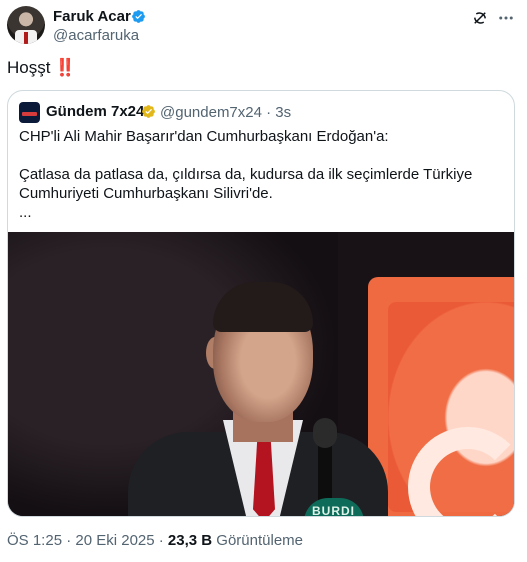  I want to click on gold-verified-badge-icon, so click(148, 111).